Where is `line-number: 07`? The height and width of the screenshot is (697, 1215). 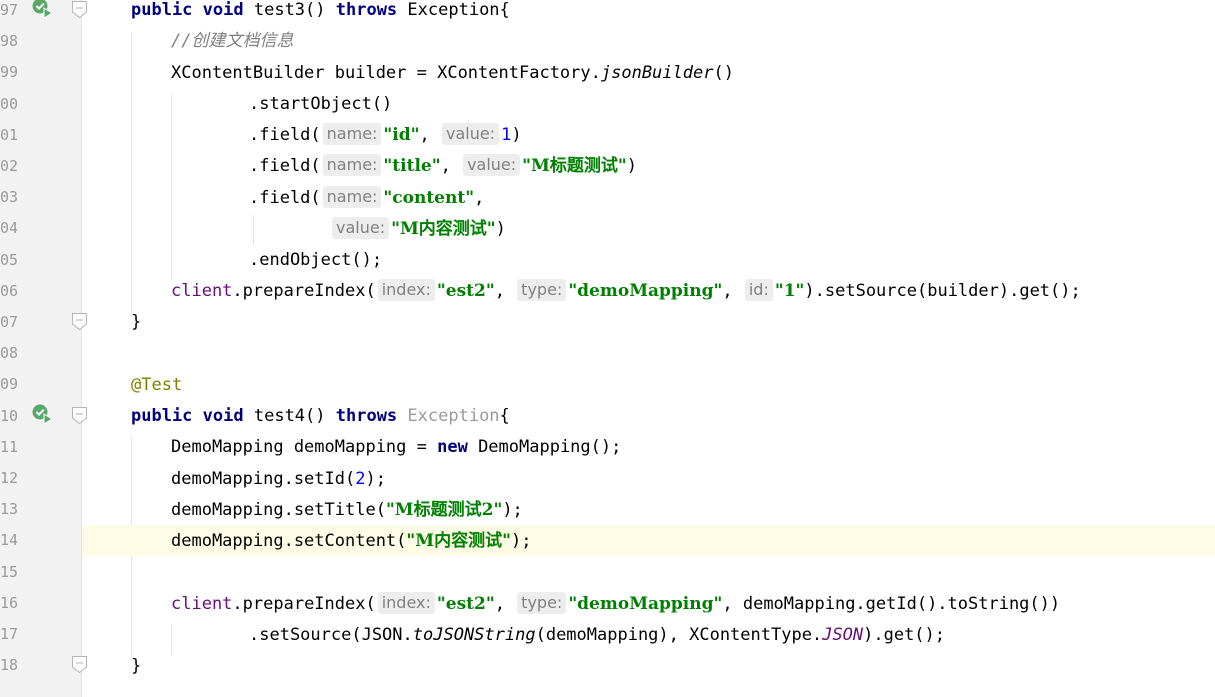 line-number: 07 is located at coordinates (12, 322).